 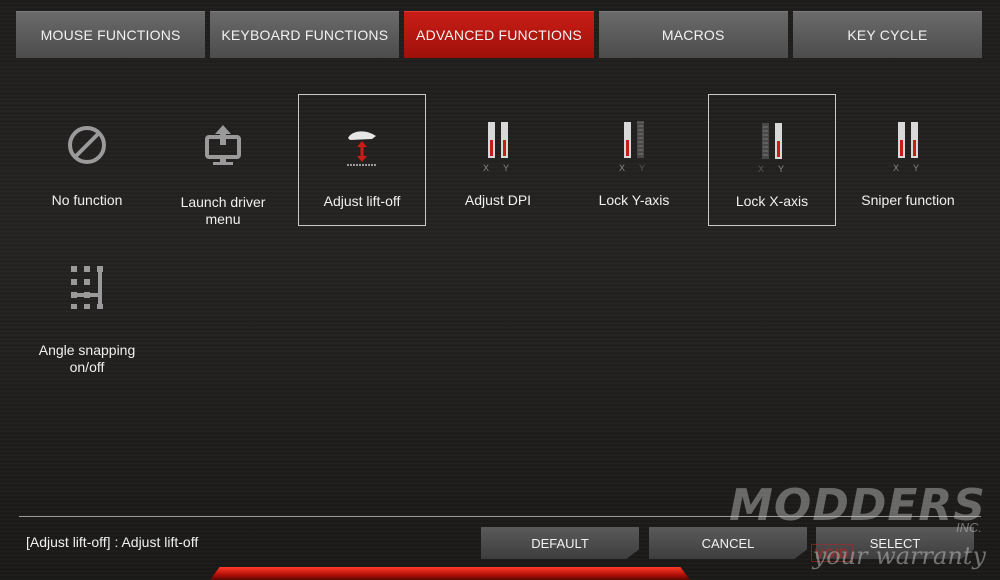 I want to click on tab-key-cycle: KEY CYCLE, so click(x=887, y=34).